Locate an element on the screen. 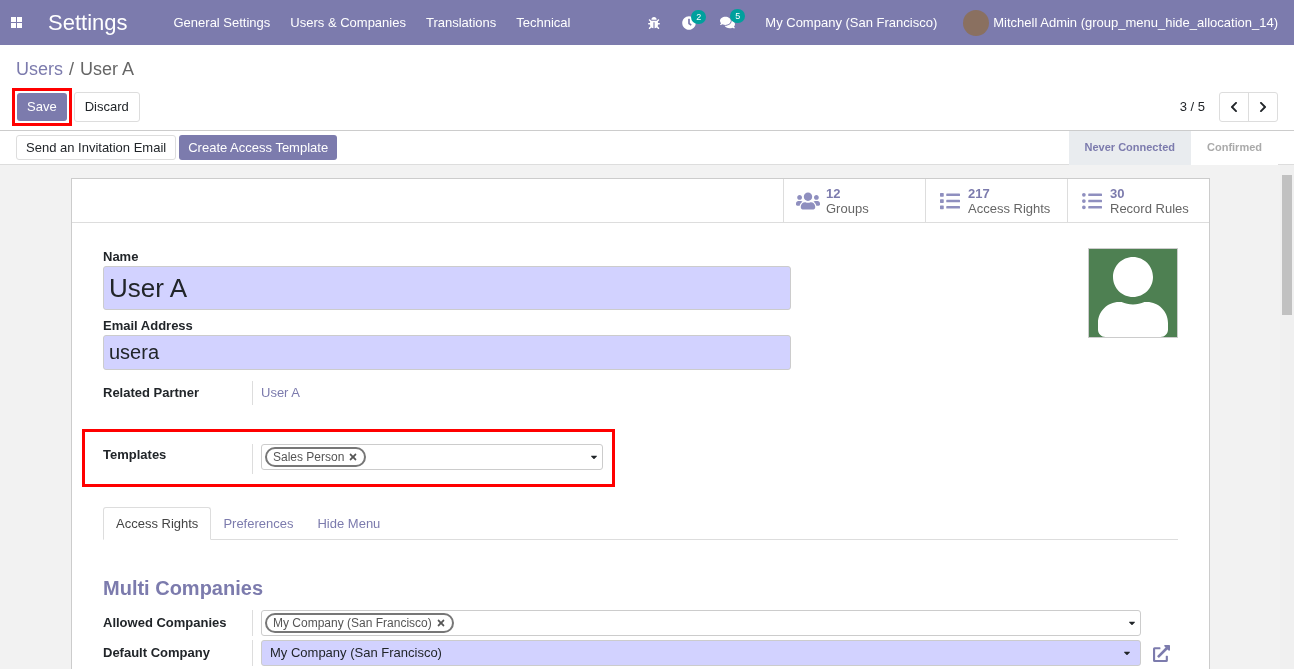  stat-value: 217 is located at coordinates (979, 193).